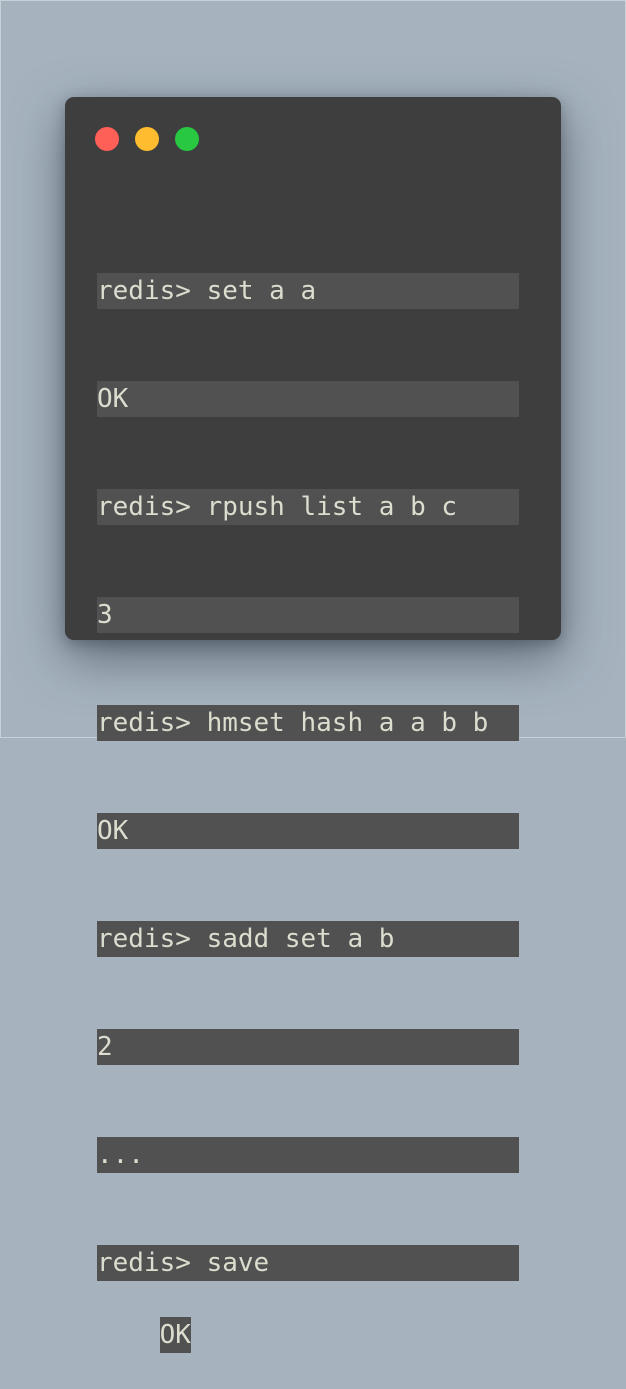  What do you see at coordinates (187, 139) in the screenshot?
I see `zoom-button` at bounding box center [187, 139].